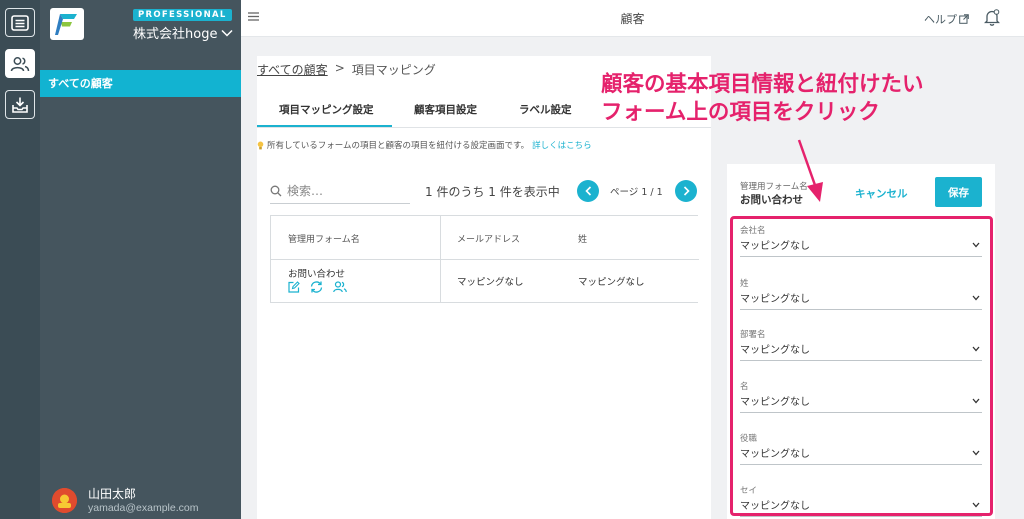 The image size is (1024, 519). I want to click on inbox-download-icon, so click(20, 105).